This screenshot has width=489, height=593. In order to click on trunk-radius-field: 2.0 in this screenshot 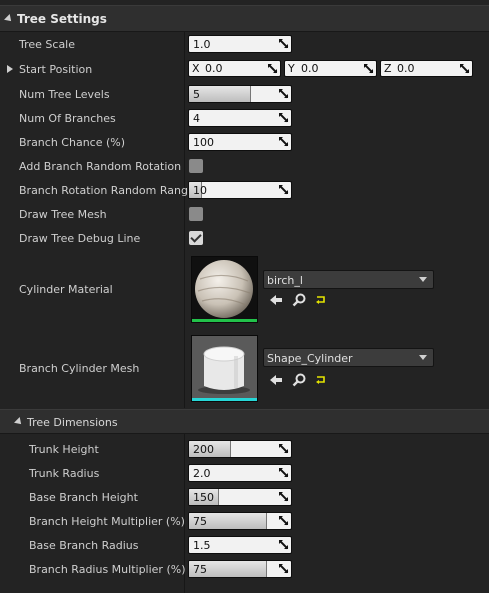, I will do `click(240, 473)`.